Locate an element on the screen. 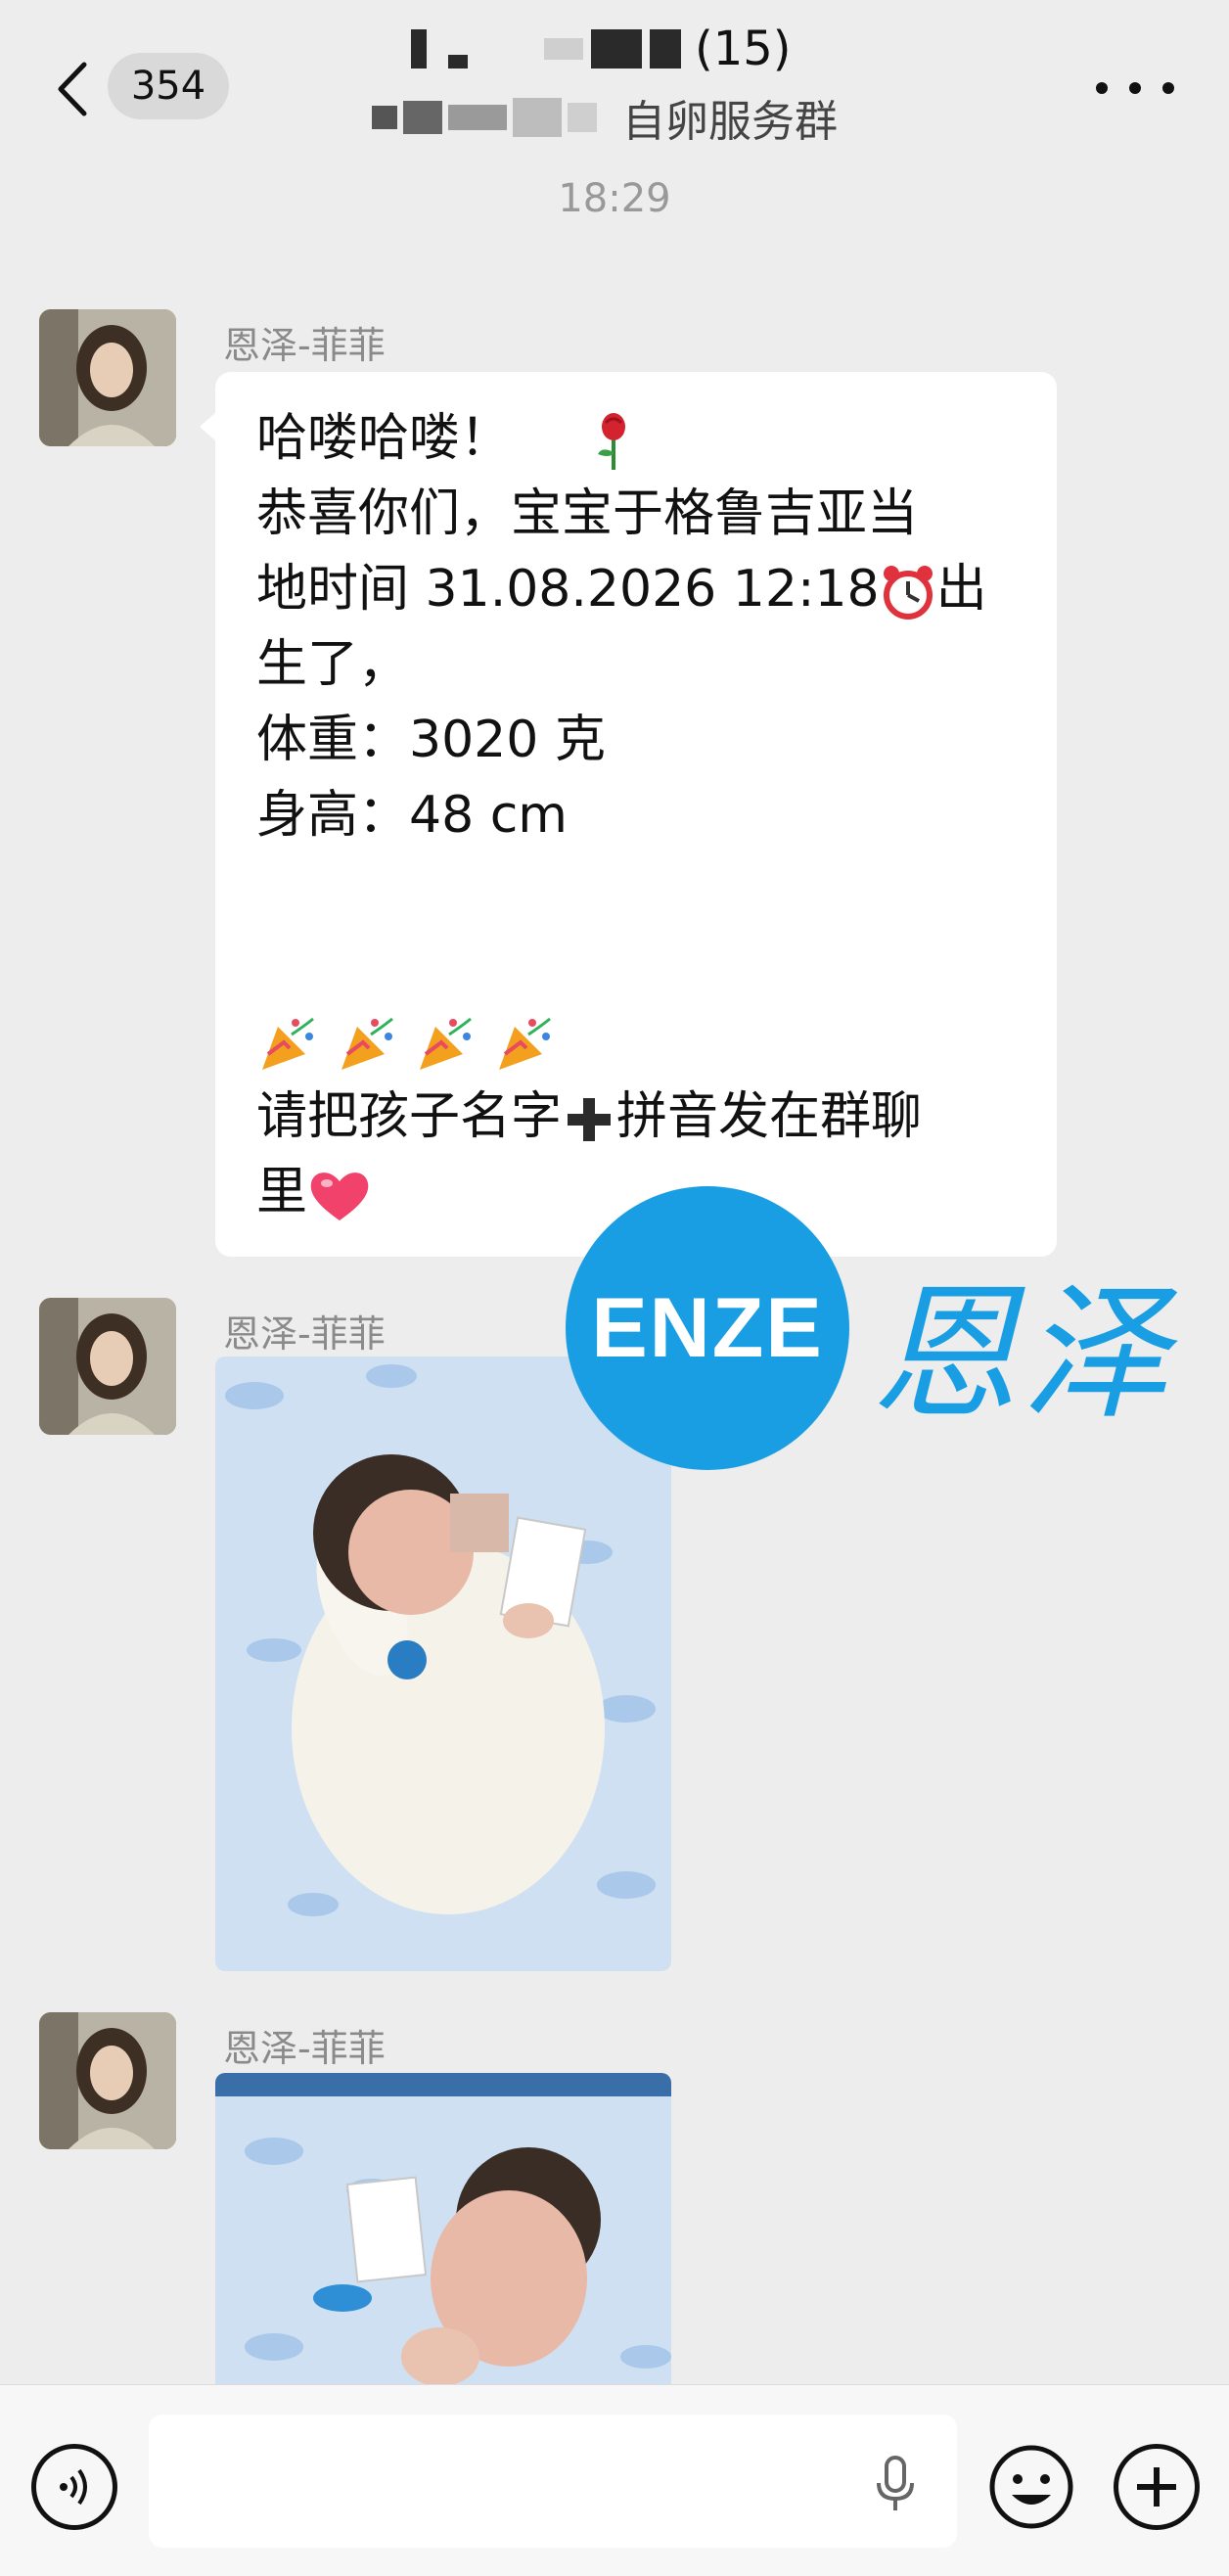  message-text: 生了， is located at coordinates (333, 664).